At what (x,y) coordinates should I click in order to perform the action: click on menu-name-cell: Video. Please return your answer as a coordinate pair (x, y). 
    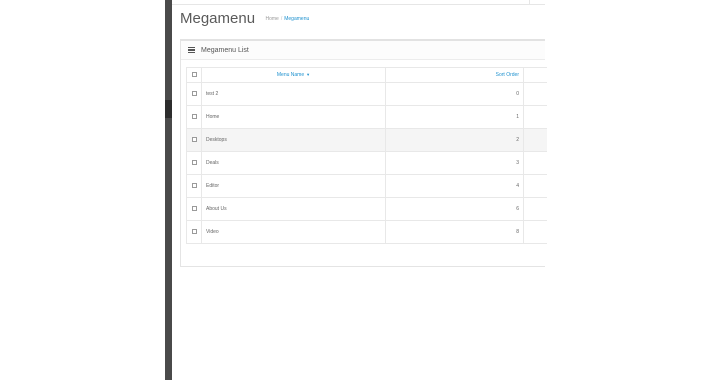
    Looking at the image, I should click on (293, 232).